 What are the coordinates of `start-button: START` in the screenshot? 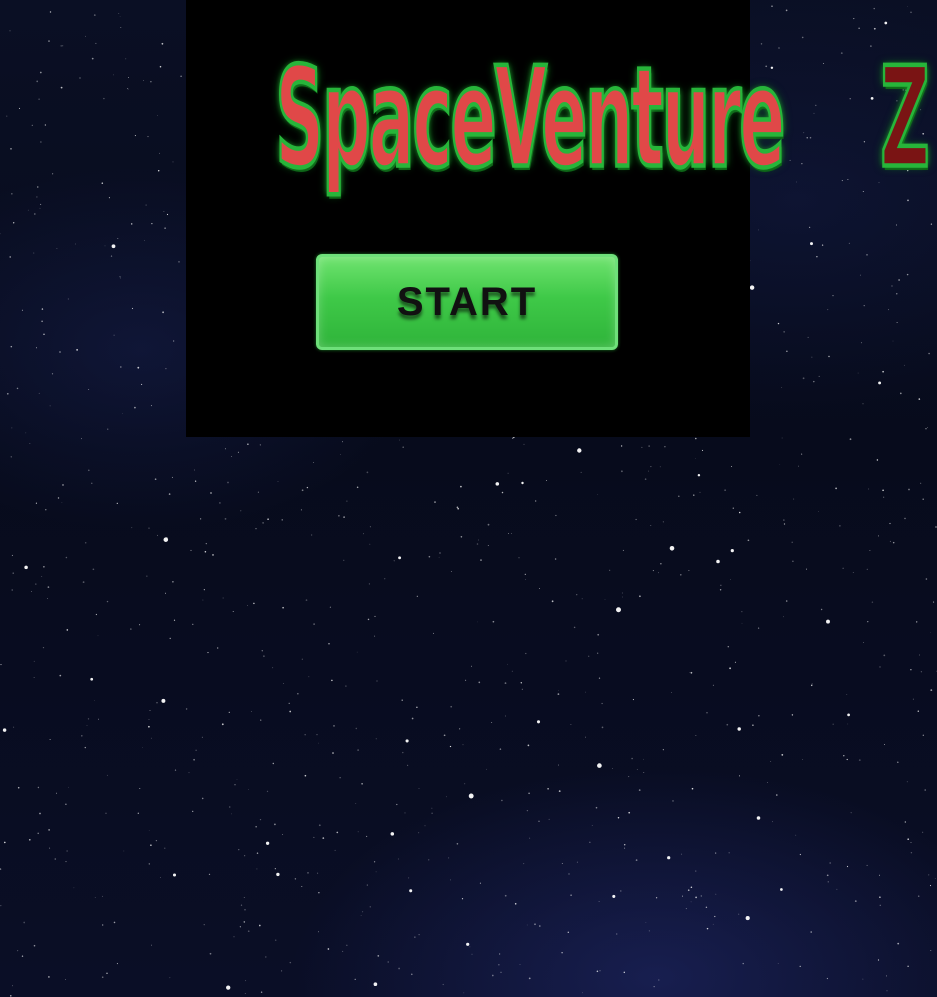 It's located at (467, 302).